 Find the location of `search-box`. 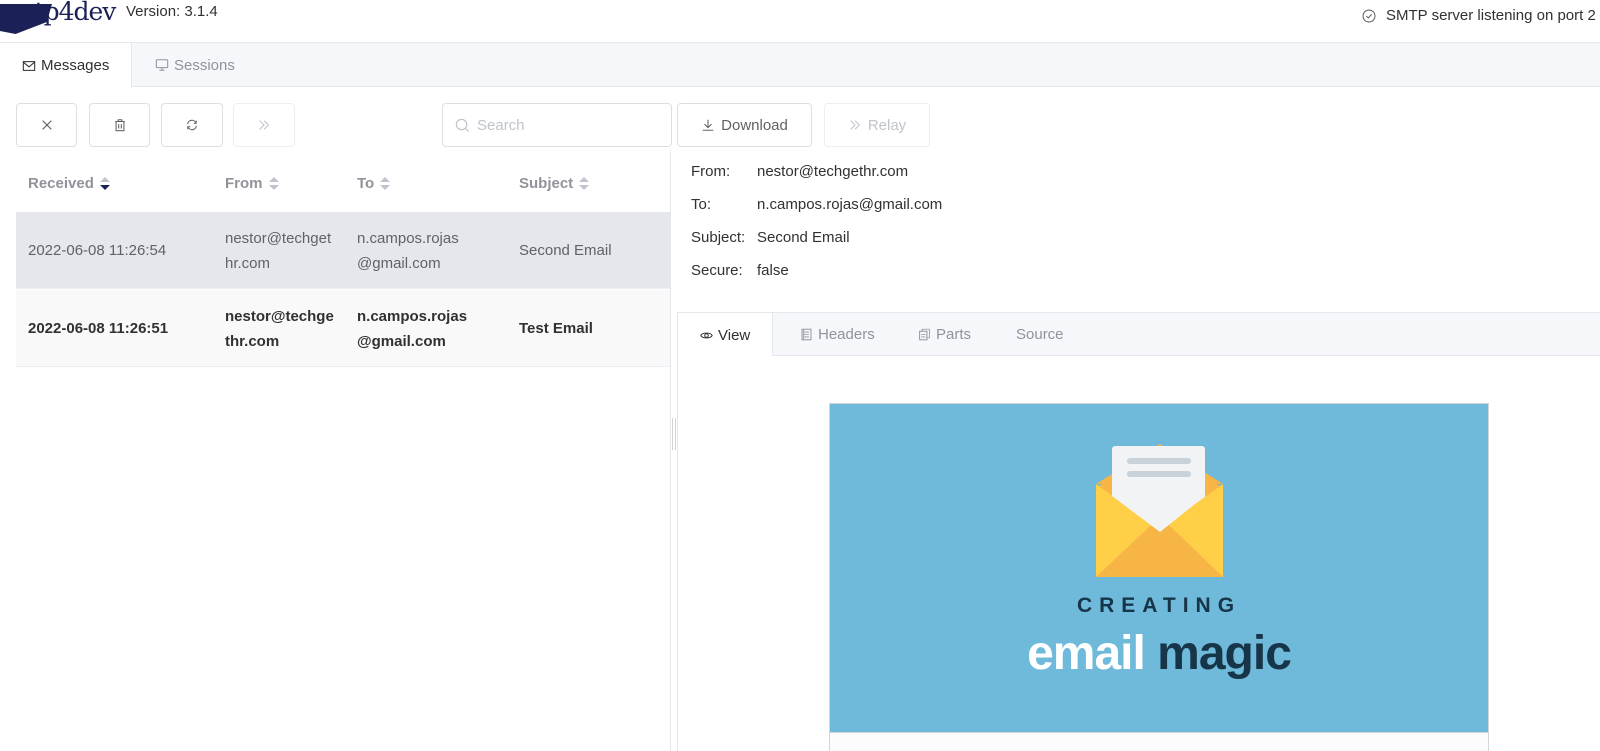

search-box is located at coordinates (557, 125).